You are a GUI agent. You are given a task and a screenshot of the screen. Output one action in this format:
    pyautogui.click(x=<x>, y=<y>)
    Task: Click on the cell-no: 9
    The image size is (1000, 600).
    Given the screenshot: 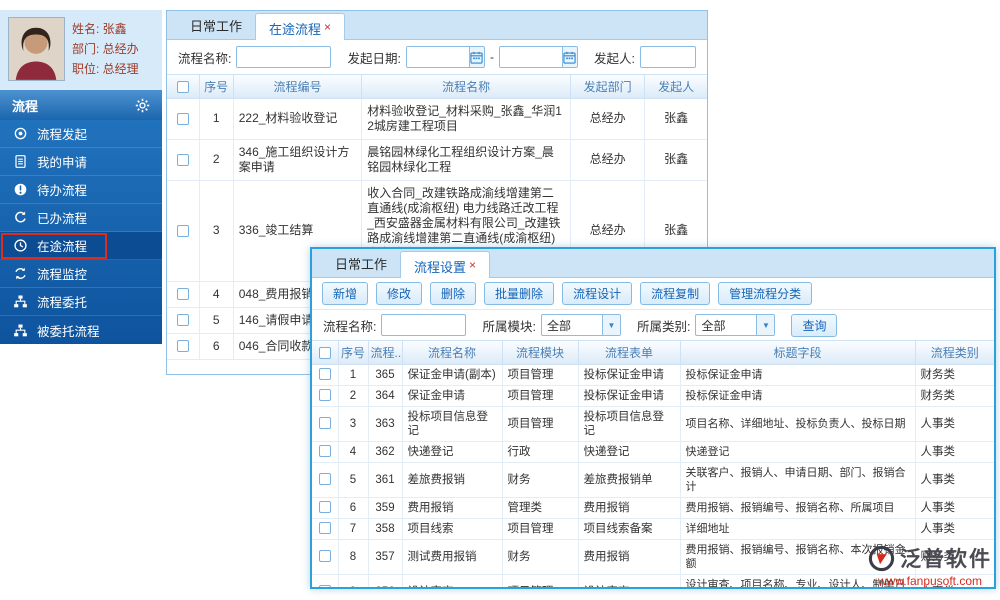 What is the action you would take?
    pyautogui.click(x=353, y=580)
    